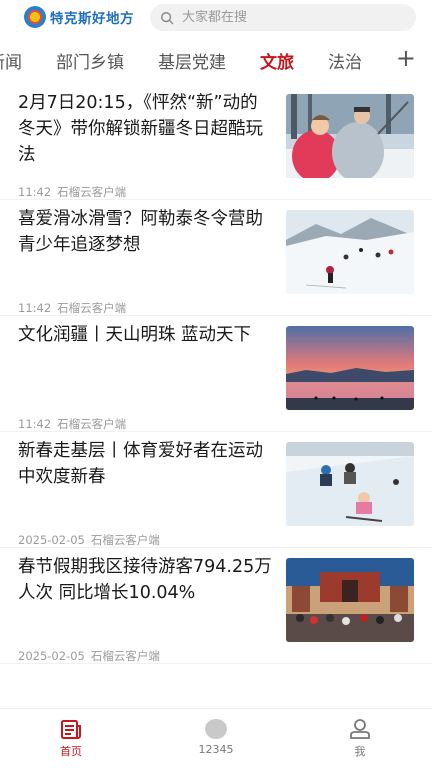  I want to click on add-channel-button: +, so click(406, 58).